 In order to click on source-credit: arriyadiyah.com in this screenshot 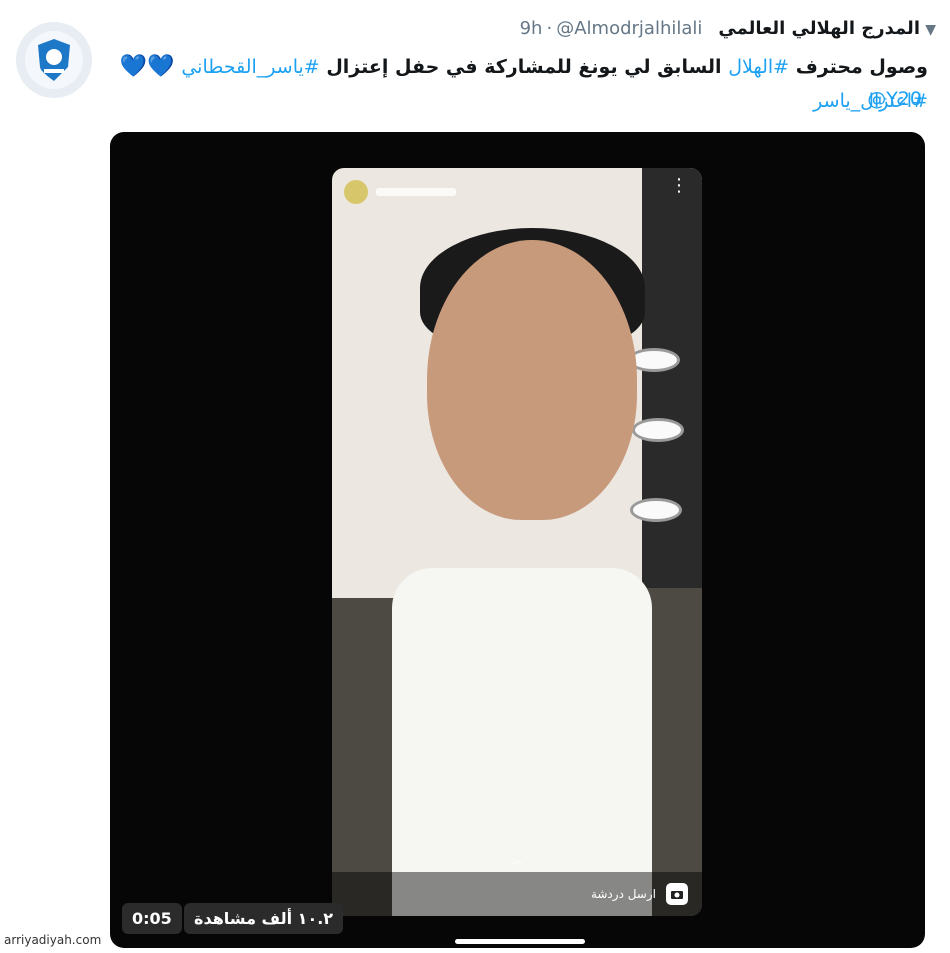, I will do `click(53, 940)`.